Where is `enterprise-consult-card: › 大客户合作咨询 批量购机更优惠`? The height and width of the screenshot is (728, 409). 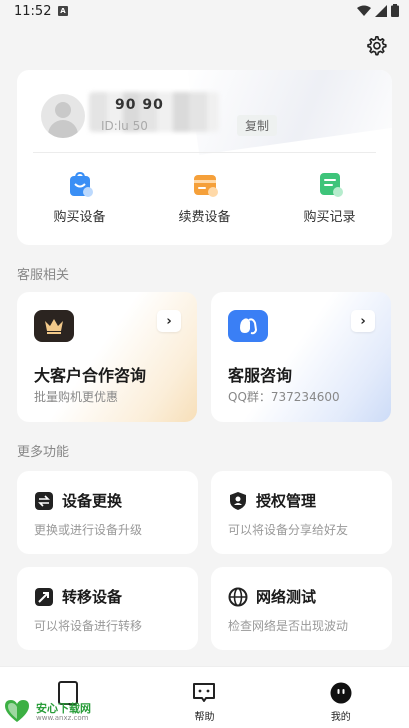
enterprise-consult-card: › 大客户合作咨询 批量购机更优惠 is located at coordinates (107, 357).